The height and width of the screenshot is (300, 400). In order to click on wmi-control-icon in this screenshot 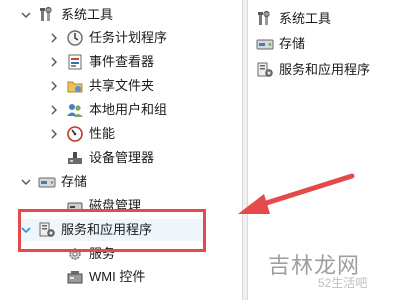, I will do `click(75, 277)`.